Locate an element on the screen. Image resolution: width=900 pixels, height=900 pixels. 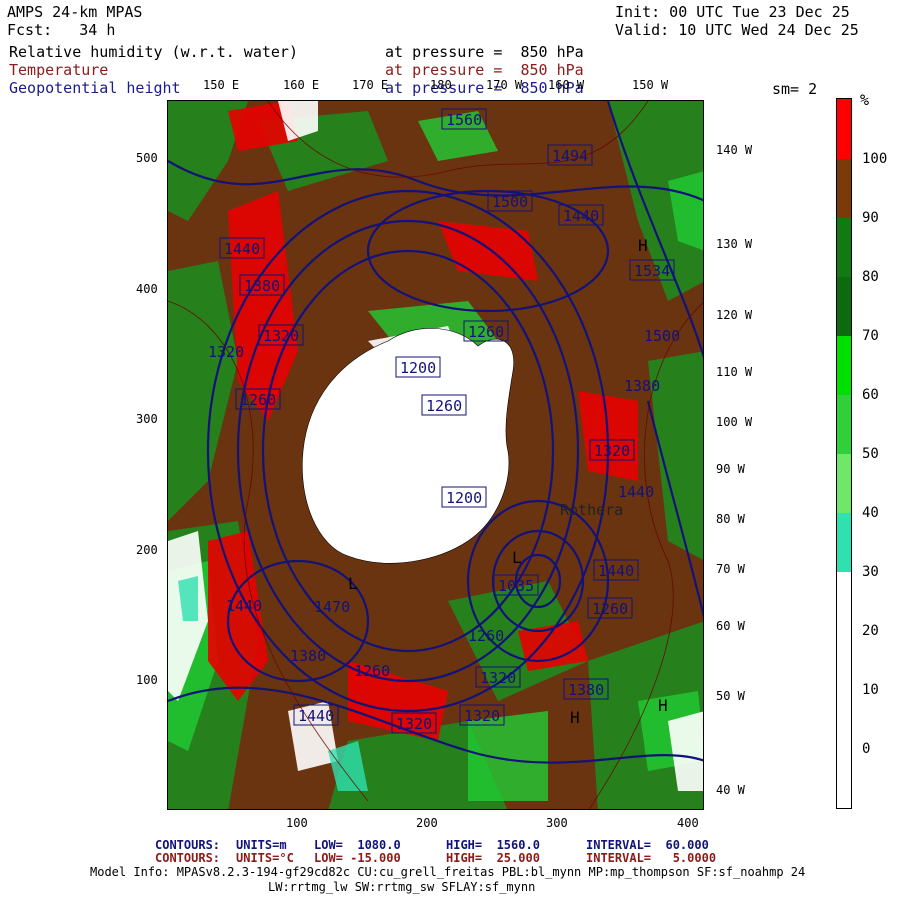
footer-height-units: UNITS=m is located at coordinates (261, 845).